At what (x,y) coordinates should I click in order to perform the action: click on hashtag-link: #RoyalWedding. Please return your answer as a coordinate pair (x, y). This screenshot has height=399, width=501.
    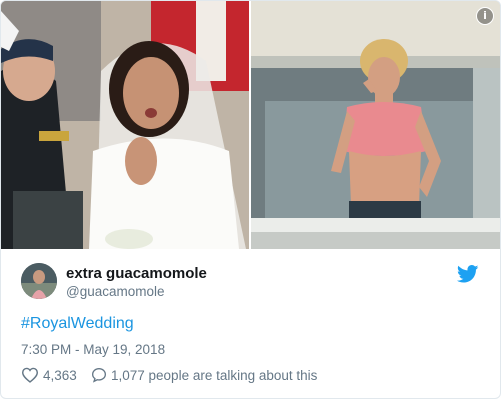
    Looking at the image, I should click on (77, 324).